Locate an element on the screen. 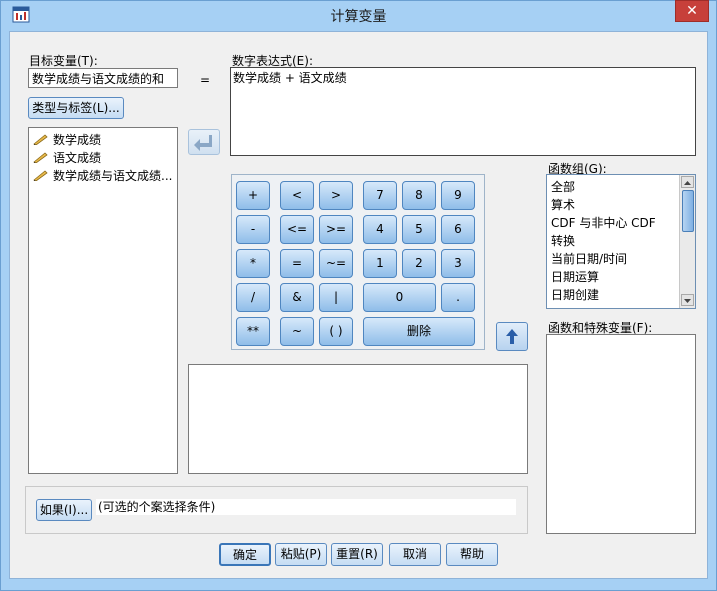  function-group-item: 全部 is located at coordinates (563, 186).